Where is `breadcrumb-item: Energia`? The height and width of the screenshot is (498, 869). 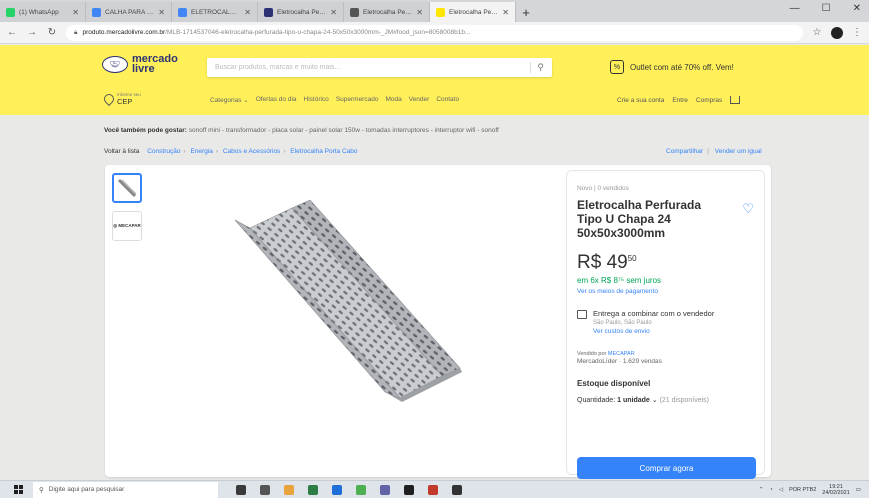
breadcrumb-item: Energia is located at coordinates (201, 151).